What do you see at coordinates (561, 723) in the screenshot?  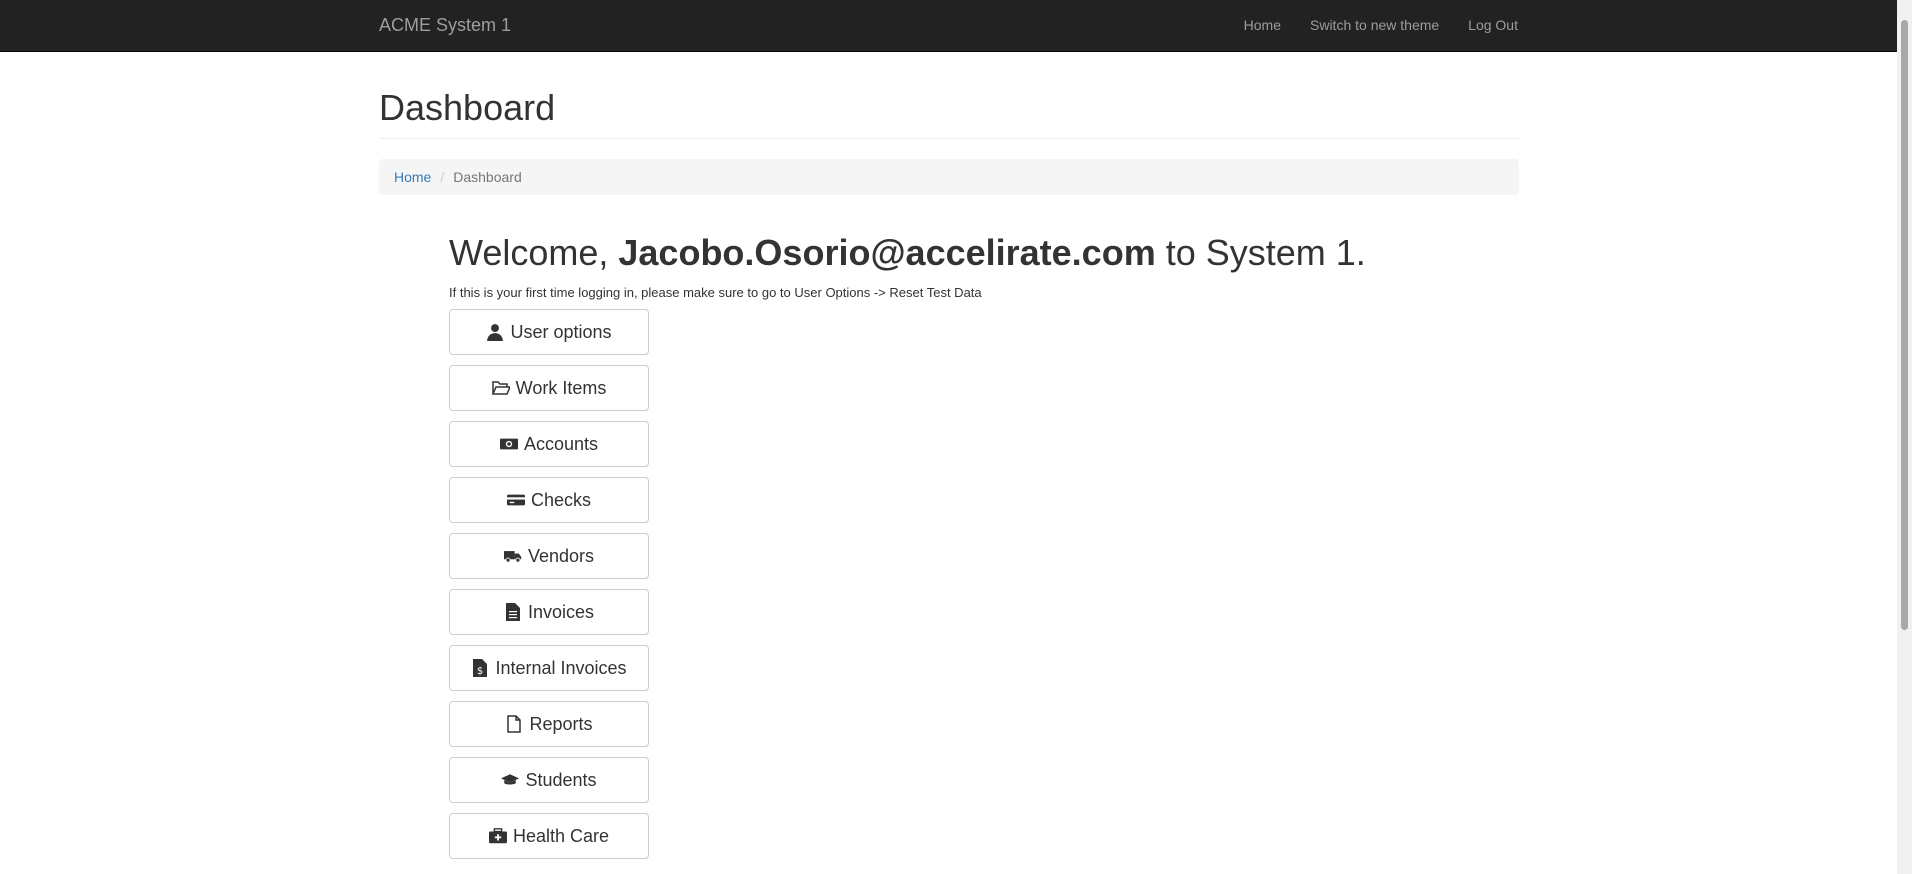 I see `reports-label: Reports` at bounding box center [561, 723].